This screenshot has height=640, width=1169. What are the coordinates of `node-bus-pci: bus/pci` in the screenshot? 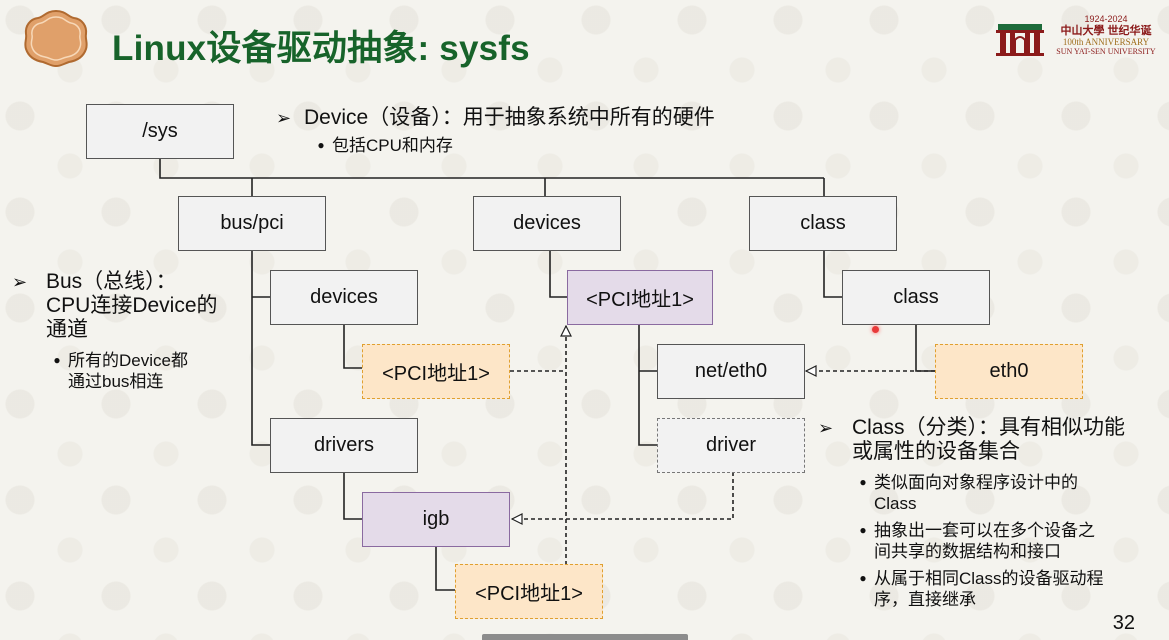 It's located at (252, 223).